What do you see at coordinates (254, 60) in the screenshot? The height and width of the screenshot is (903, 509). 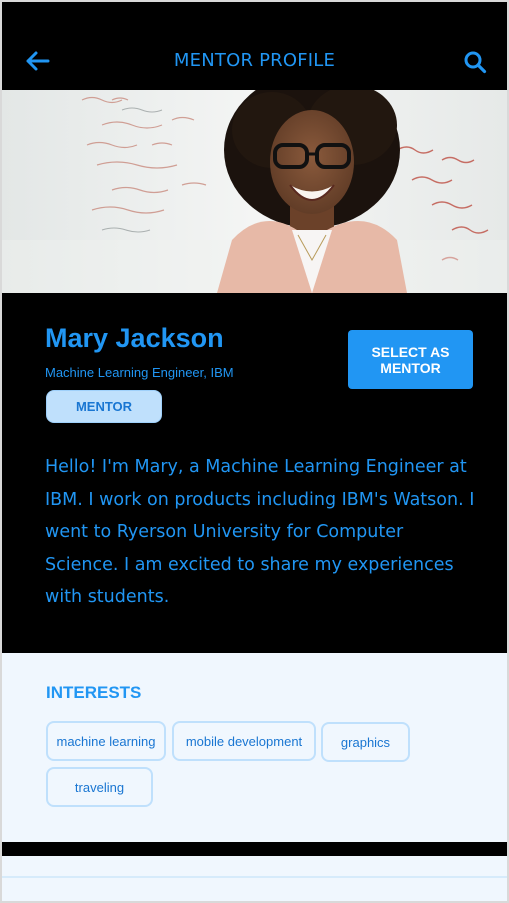 I see `page-title: MENTOR PROFILE` at bounding box center [254, 60].